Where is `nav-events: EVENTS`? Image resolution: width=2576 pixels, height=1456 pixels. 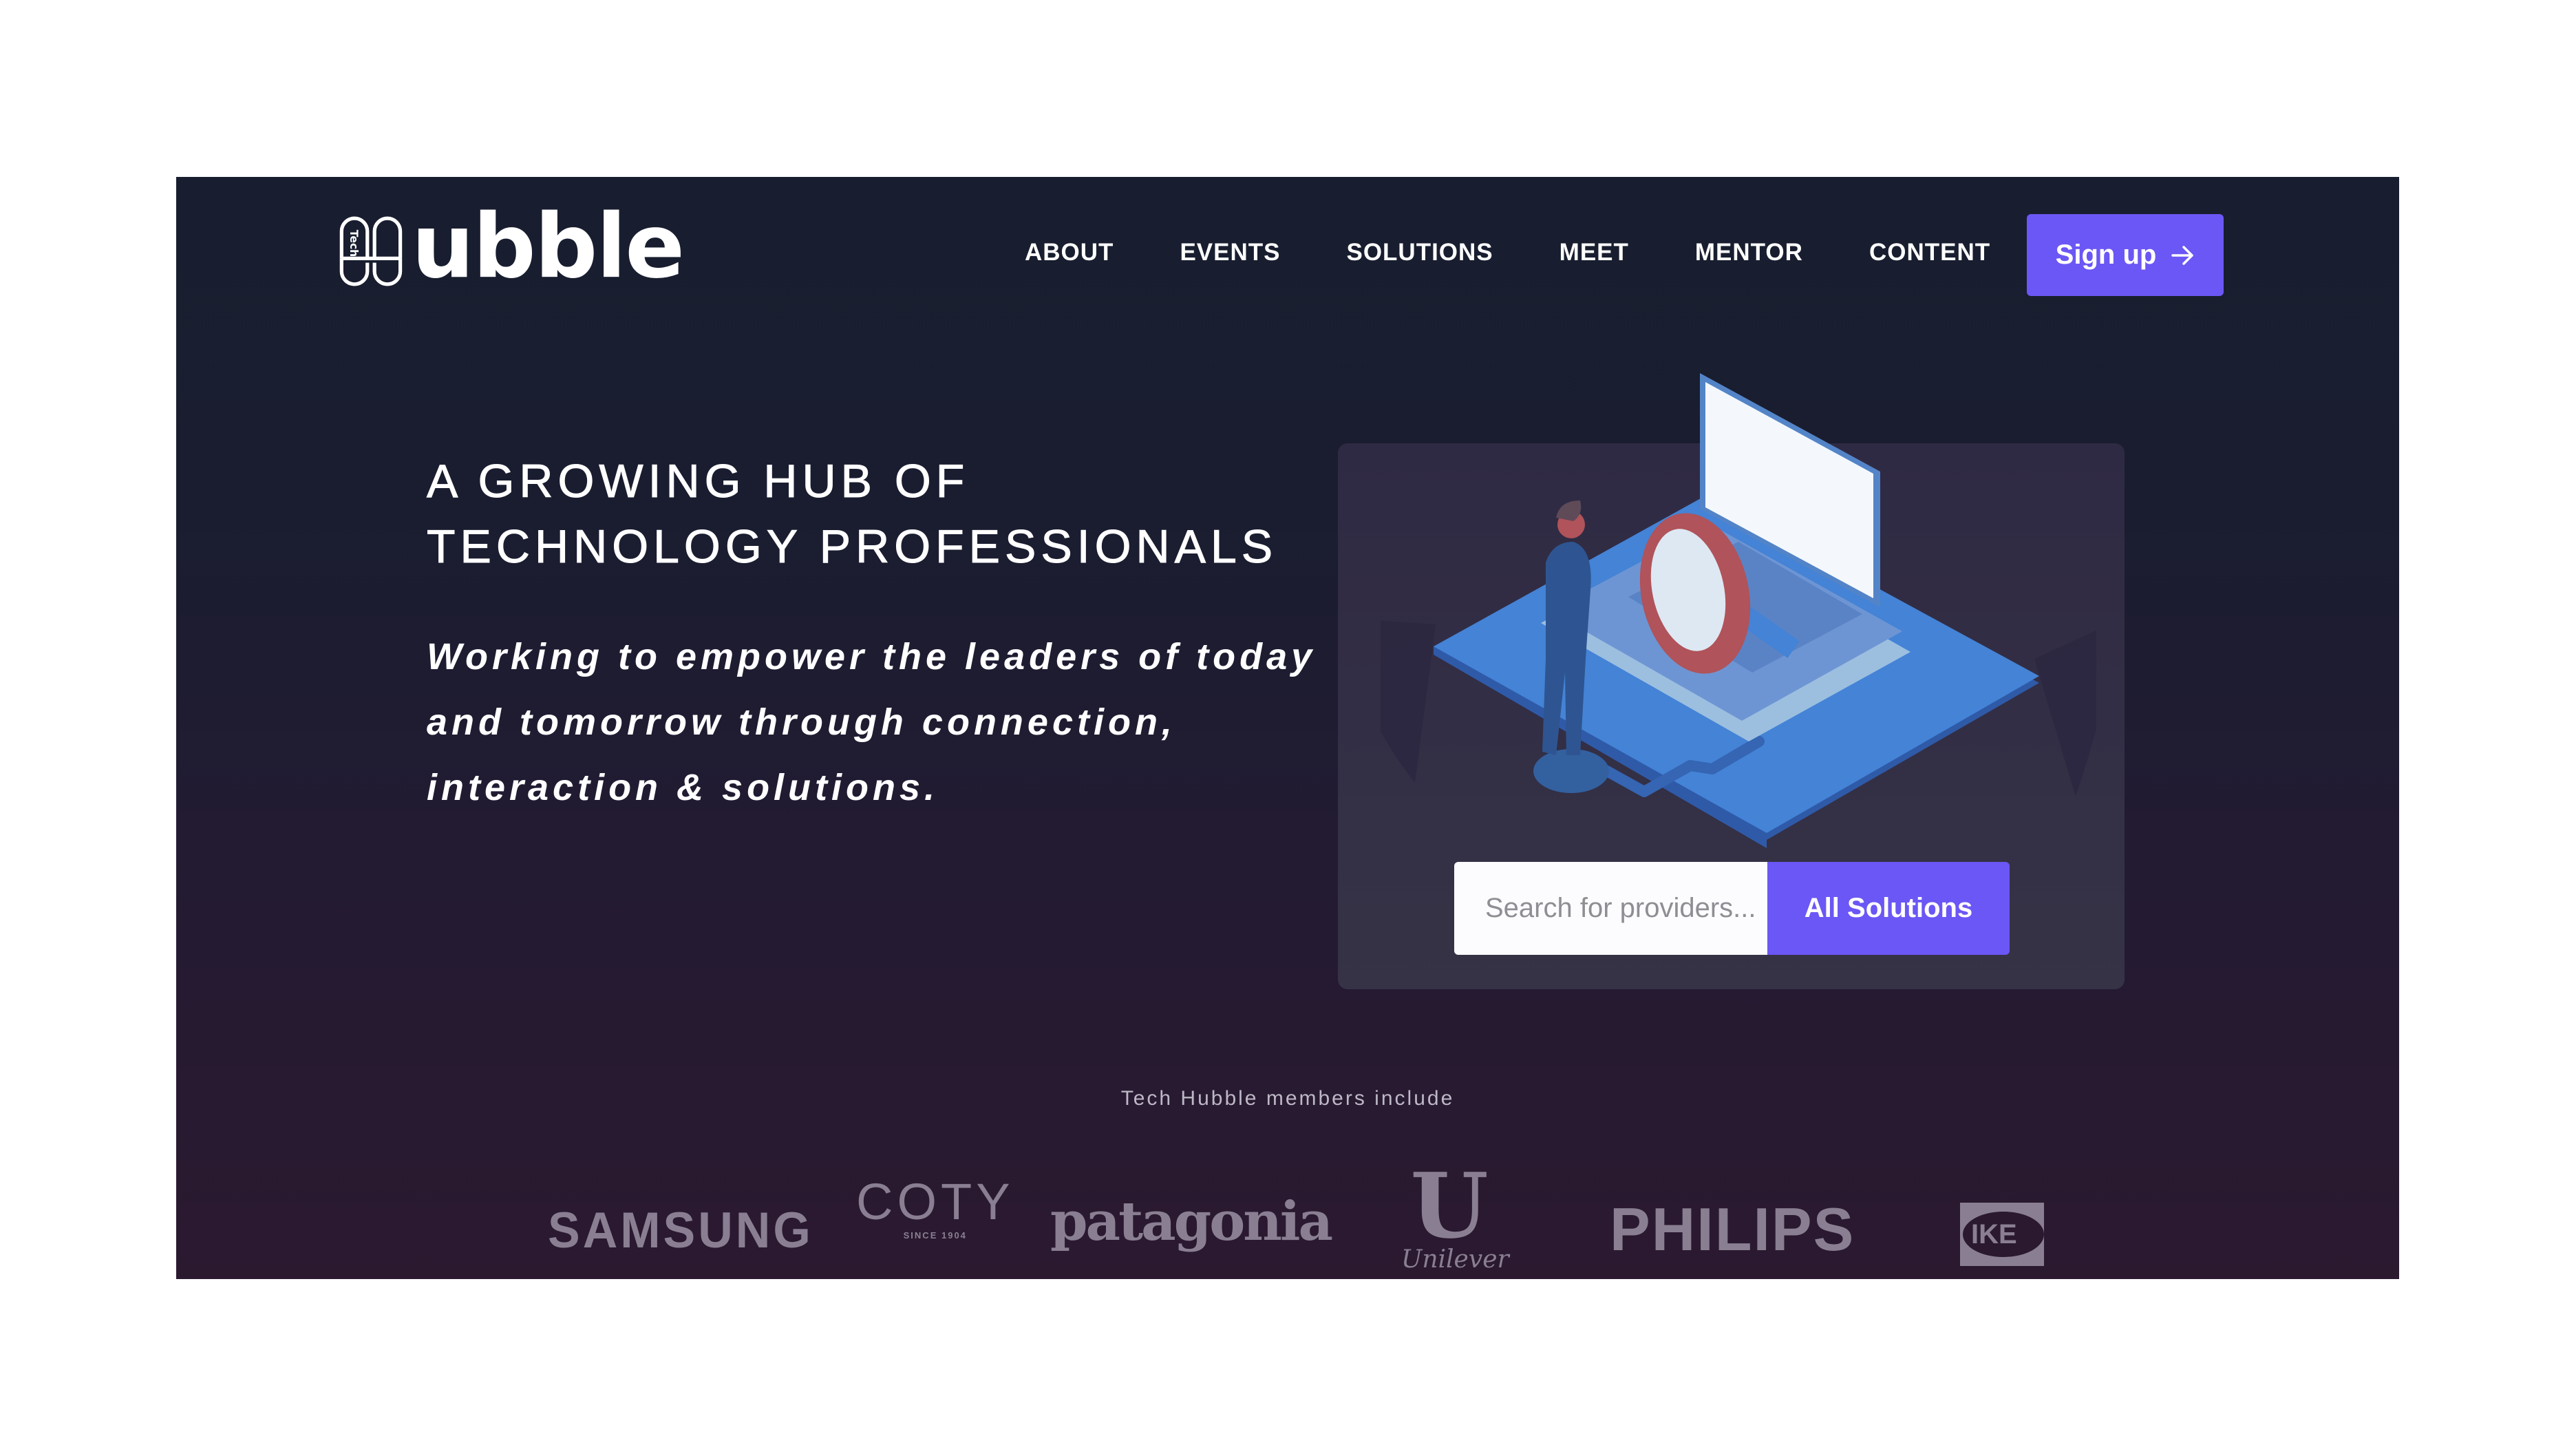 nav-events: EVENTS is located at coordinates (1230, 252).